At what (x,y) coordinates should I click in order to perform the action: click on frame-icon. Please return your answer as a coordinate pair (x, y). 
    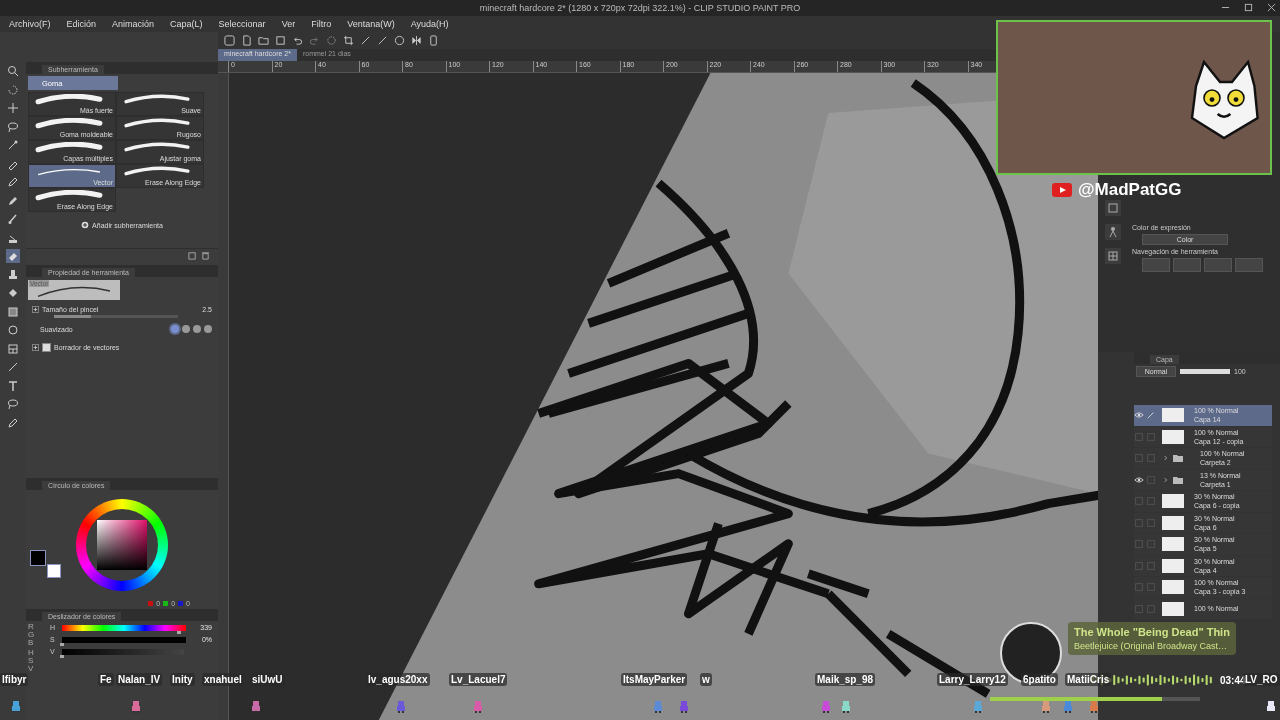
    Looking at the image, I should click on (13, 348).